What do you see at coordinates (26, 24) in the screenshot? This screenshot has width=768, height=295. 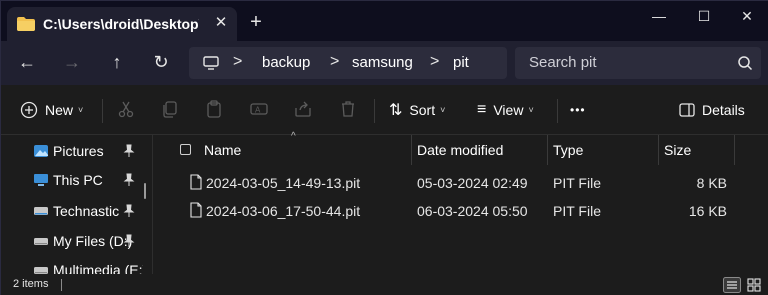 I see `folder-icon` at bounding box center [26, 24].